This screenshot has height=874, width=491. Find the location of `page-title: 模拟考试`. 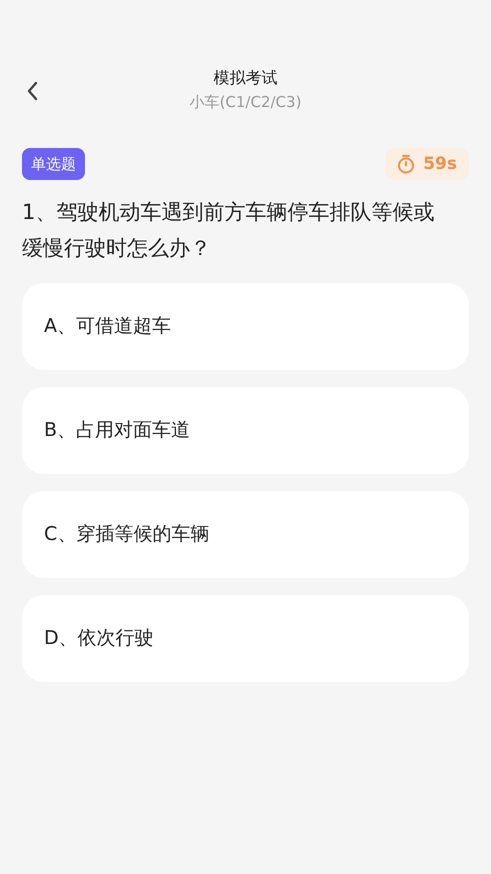

page-title: 模拟考试 is located at coordinates (246, 78).